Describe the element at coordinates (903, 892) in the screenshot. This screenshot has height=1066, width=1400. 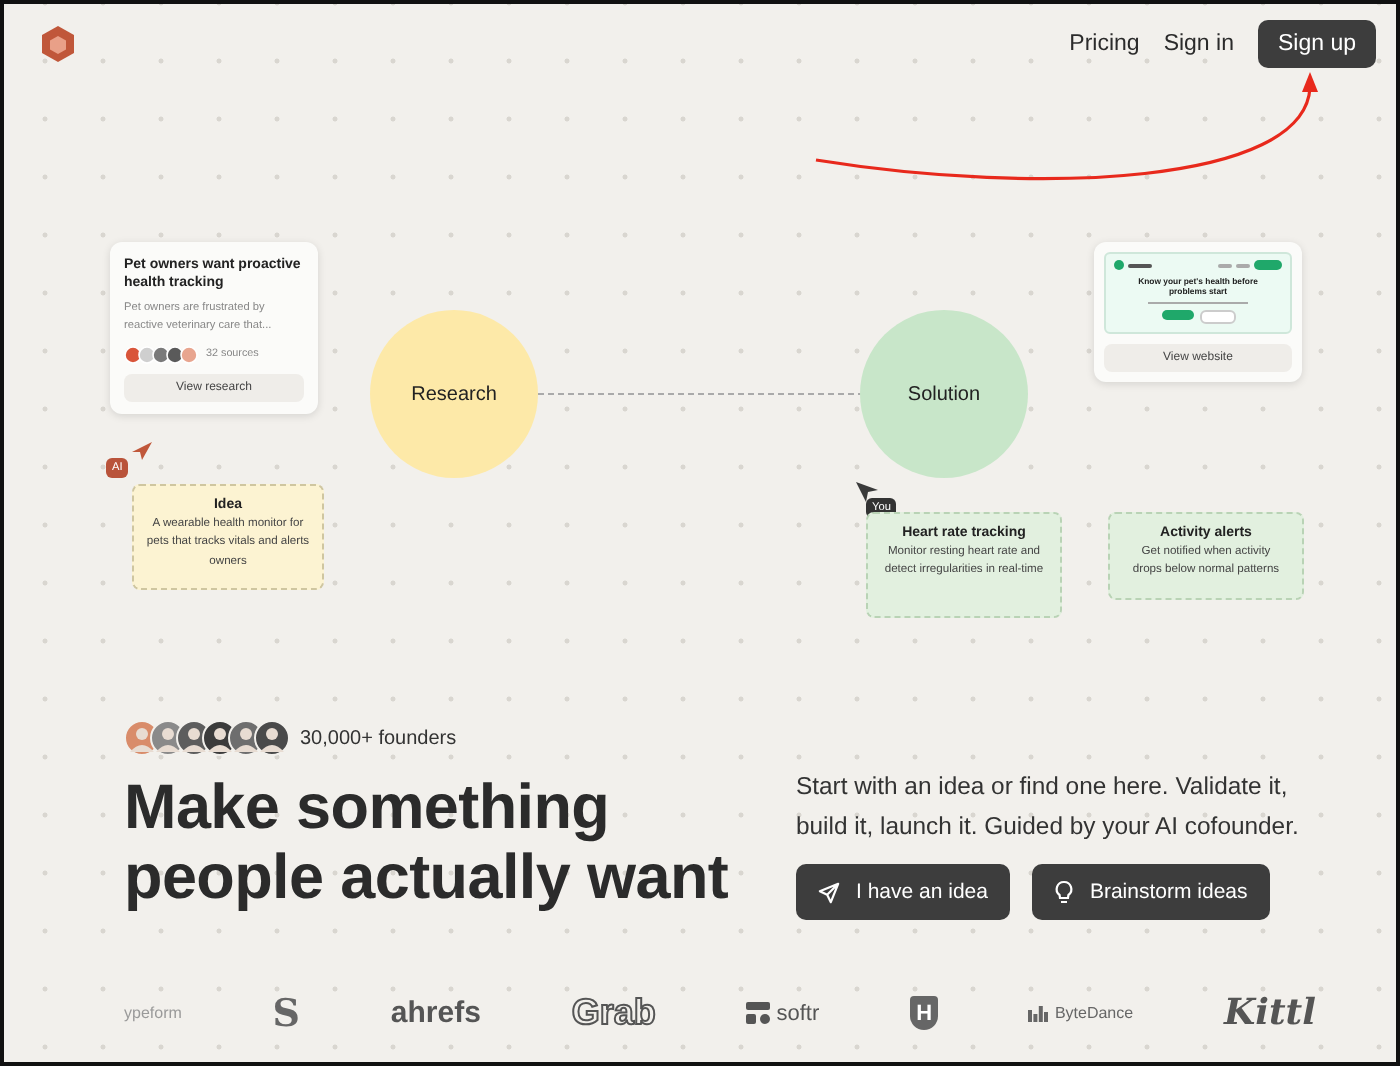
I see `cta-button: I have an idea` at that location.